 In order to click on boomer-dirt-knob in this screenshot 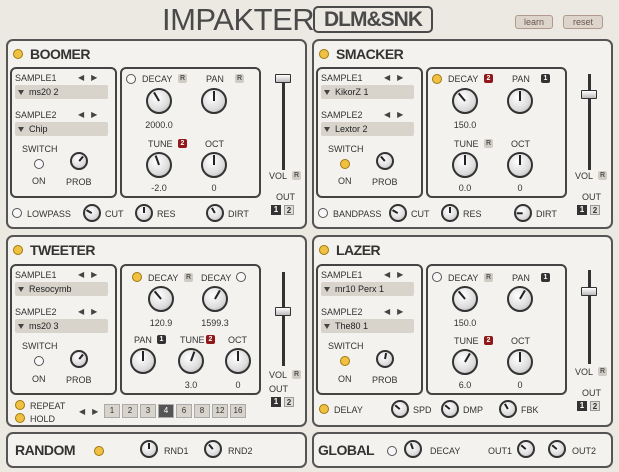, I will do `click(215, 213)`.